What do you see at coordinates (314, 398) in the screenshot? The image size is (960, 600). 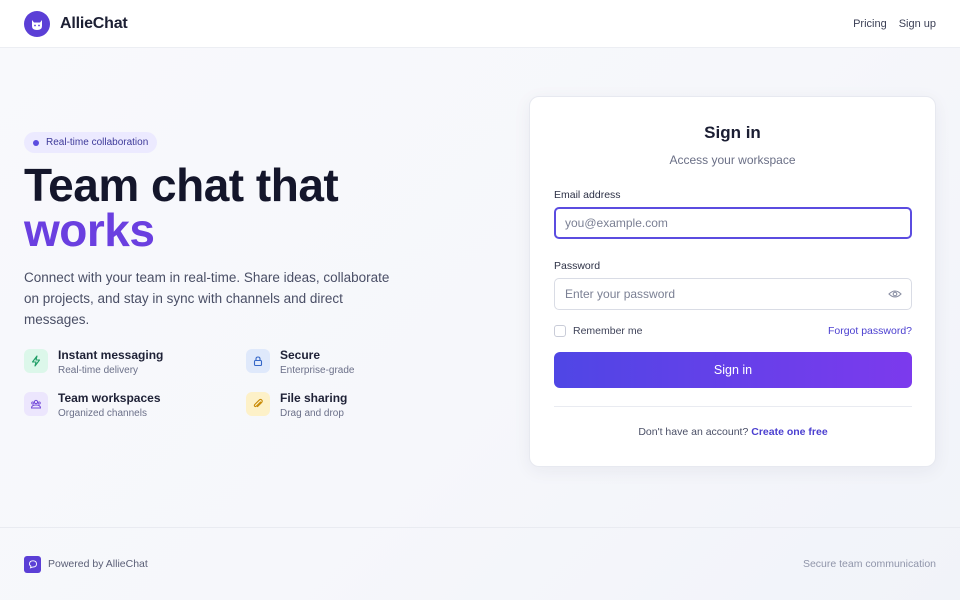 I see `feature-title: File sharing` at bounding box center [314, 398].